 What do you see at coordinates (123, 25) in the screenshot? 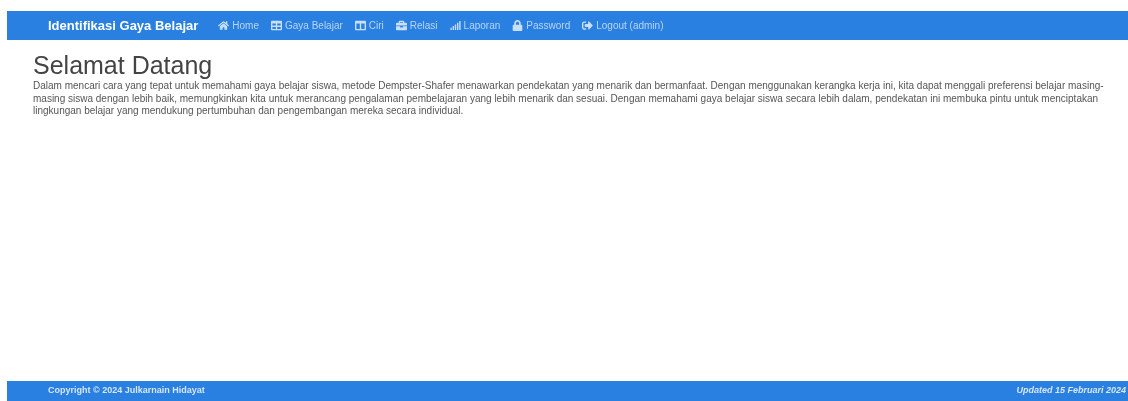
I see `brand-title: Identifikasi Gaya Belajar` at bounding box center [123, 25].